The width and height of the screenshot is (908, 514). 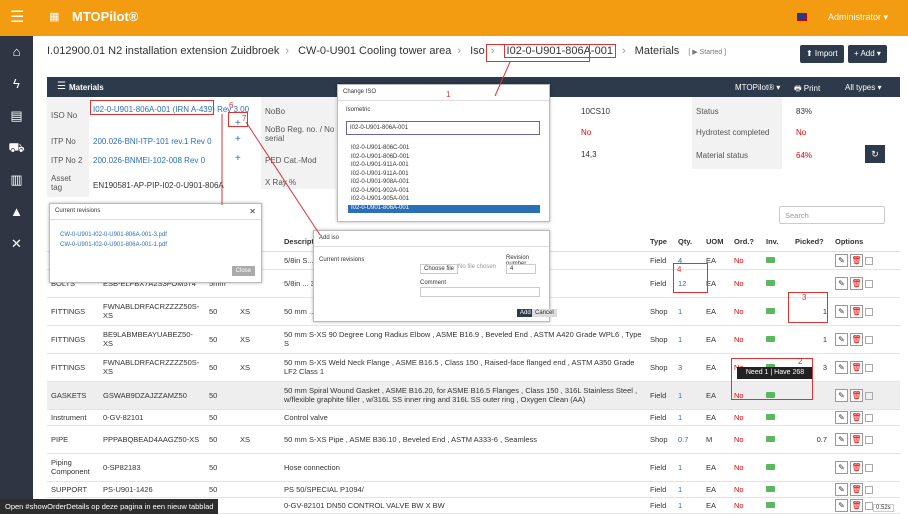 What do you see at coordinates (883, 508) in the screenshot?
I see `zoom-indicator: 0.52s` at bounding box center [883, 508].